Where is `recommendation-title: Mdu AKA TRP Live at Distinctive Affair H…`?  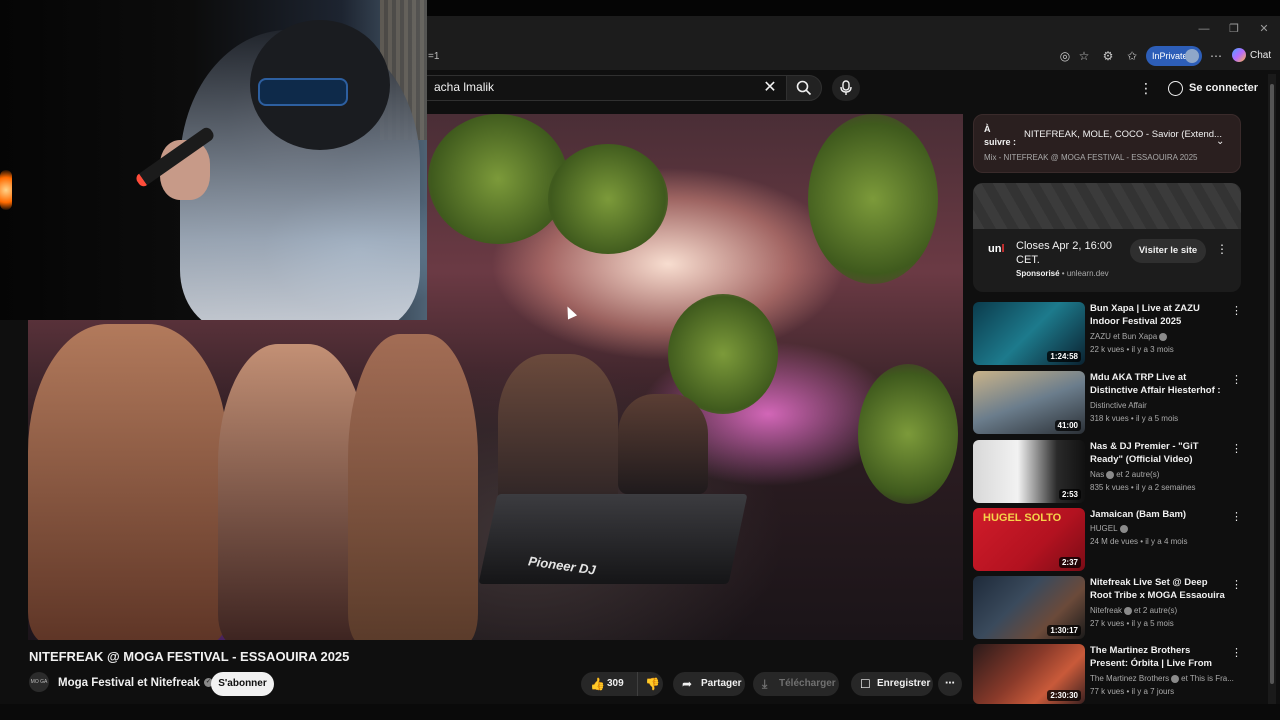 recommendation-title: Mdu AKA TRP Live at Distinctive Affair H… is located at coordinates (1159, 385).